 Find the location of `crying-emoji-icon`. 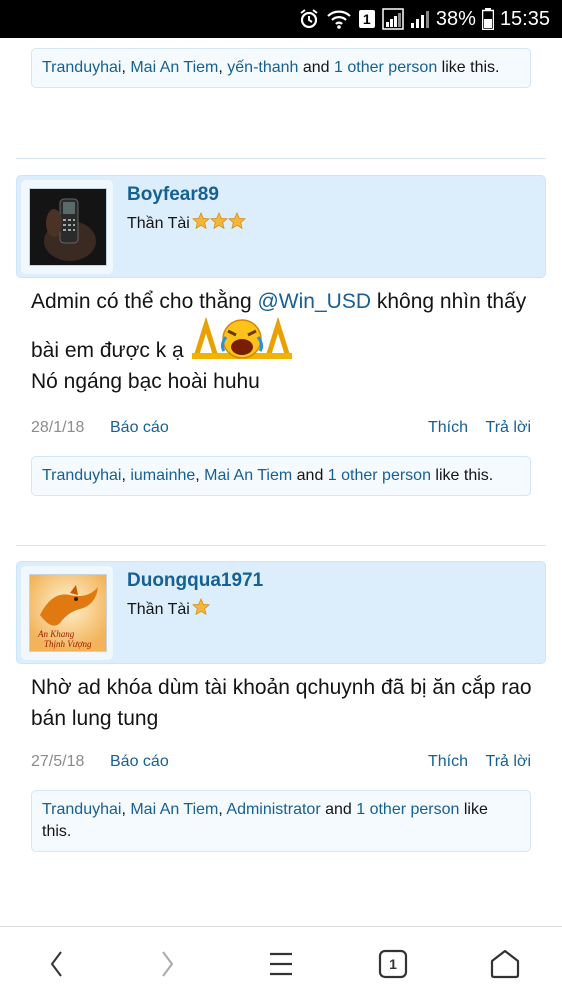

crying-emoji-icon is located at coordinates (242, 338).